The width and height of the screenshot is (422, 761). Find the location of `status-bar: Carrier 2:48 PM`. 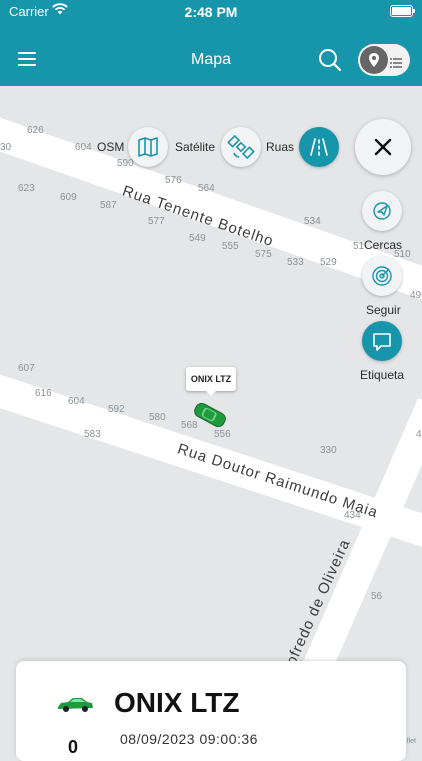

status-bar: Carrier 2:48 PM is located at coordinates (211, 12).